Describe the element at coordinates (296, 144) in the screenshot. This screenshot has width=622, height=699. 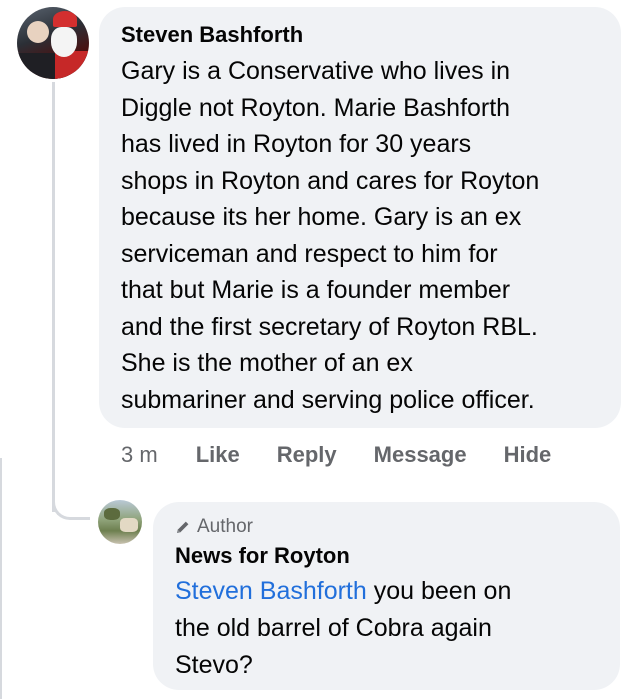
I see `comment-line: has lived in Royton for 30 years` at that location.